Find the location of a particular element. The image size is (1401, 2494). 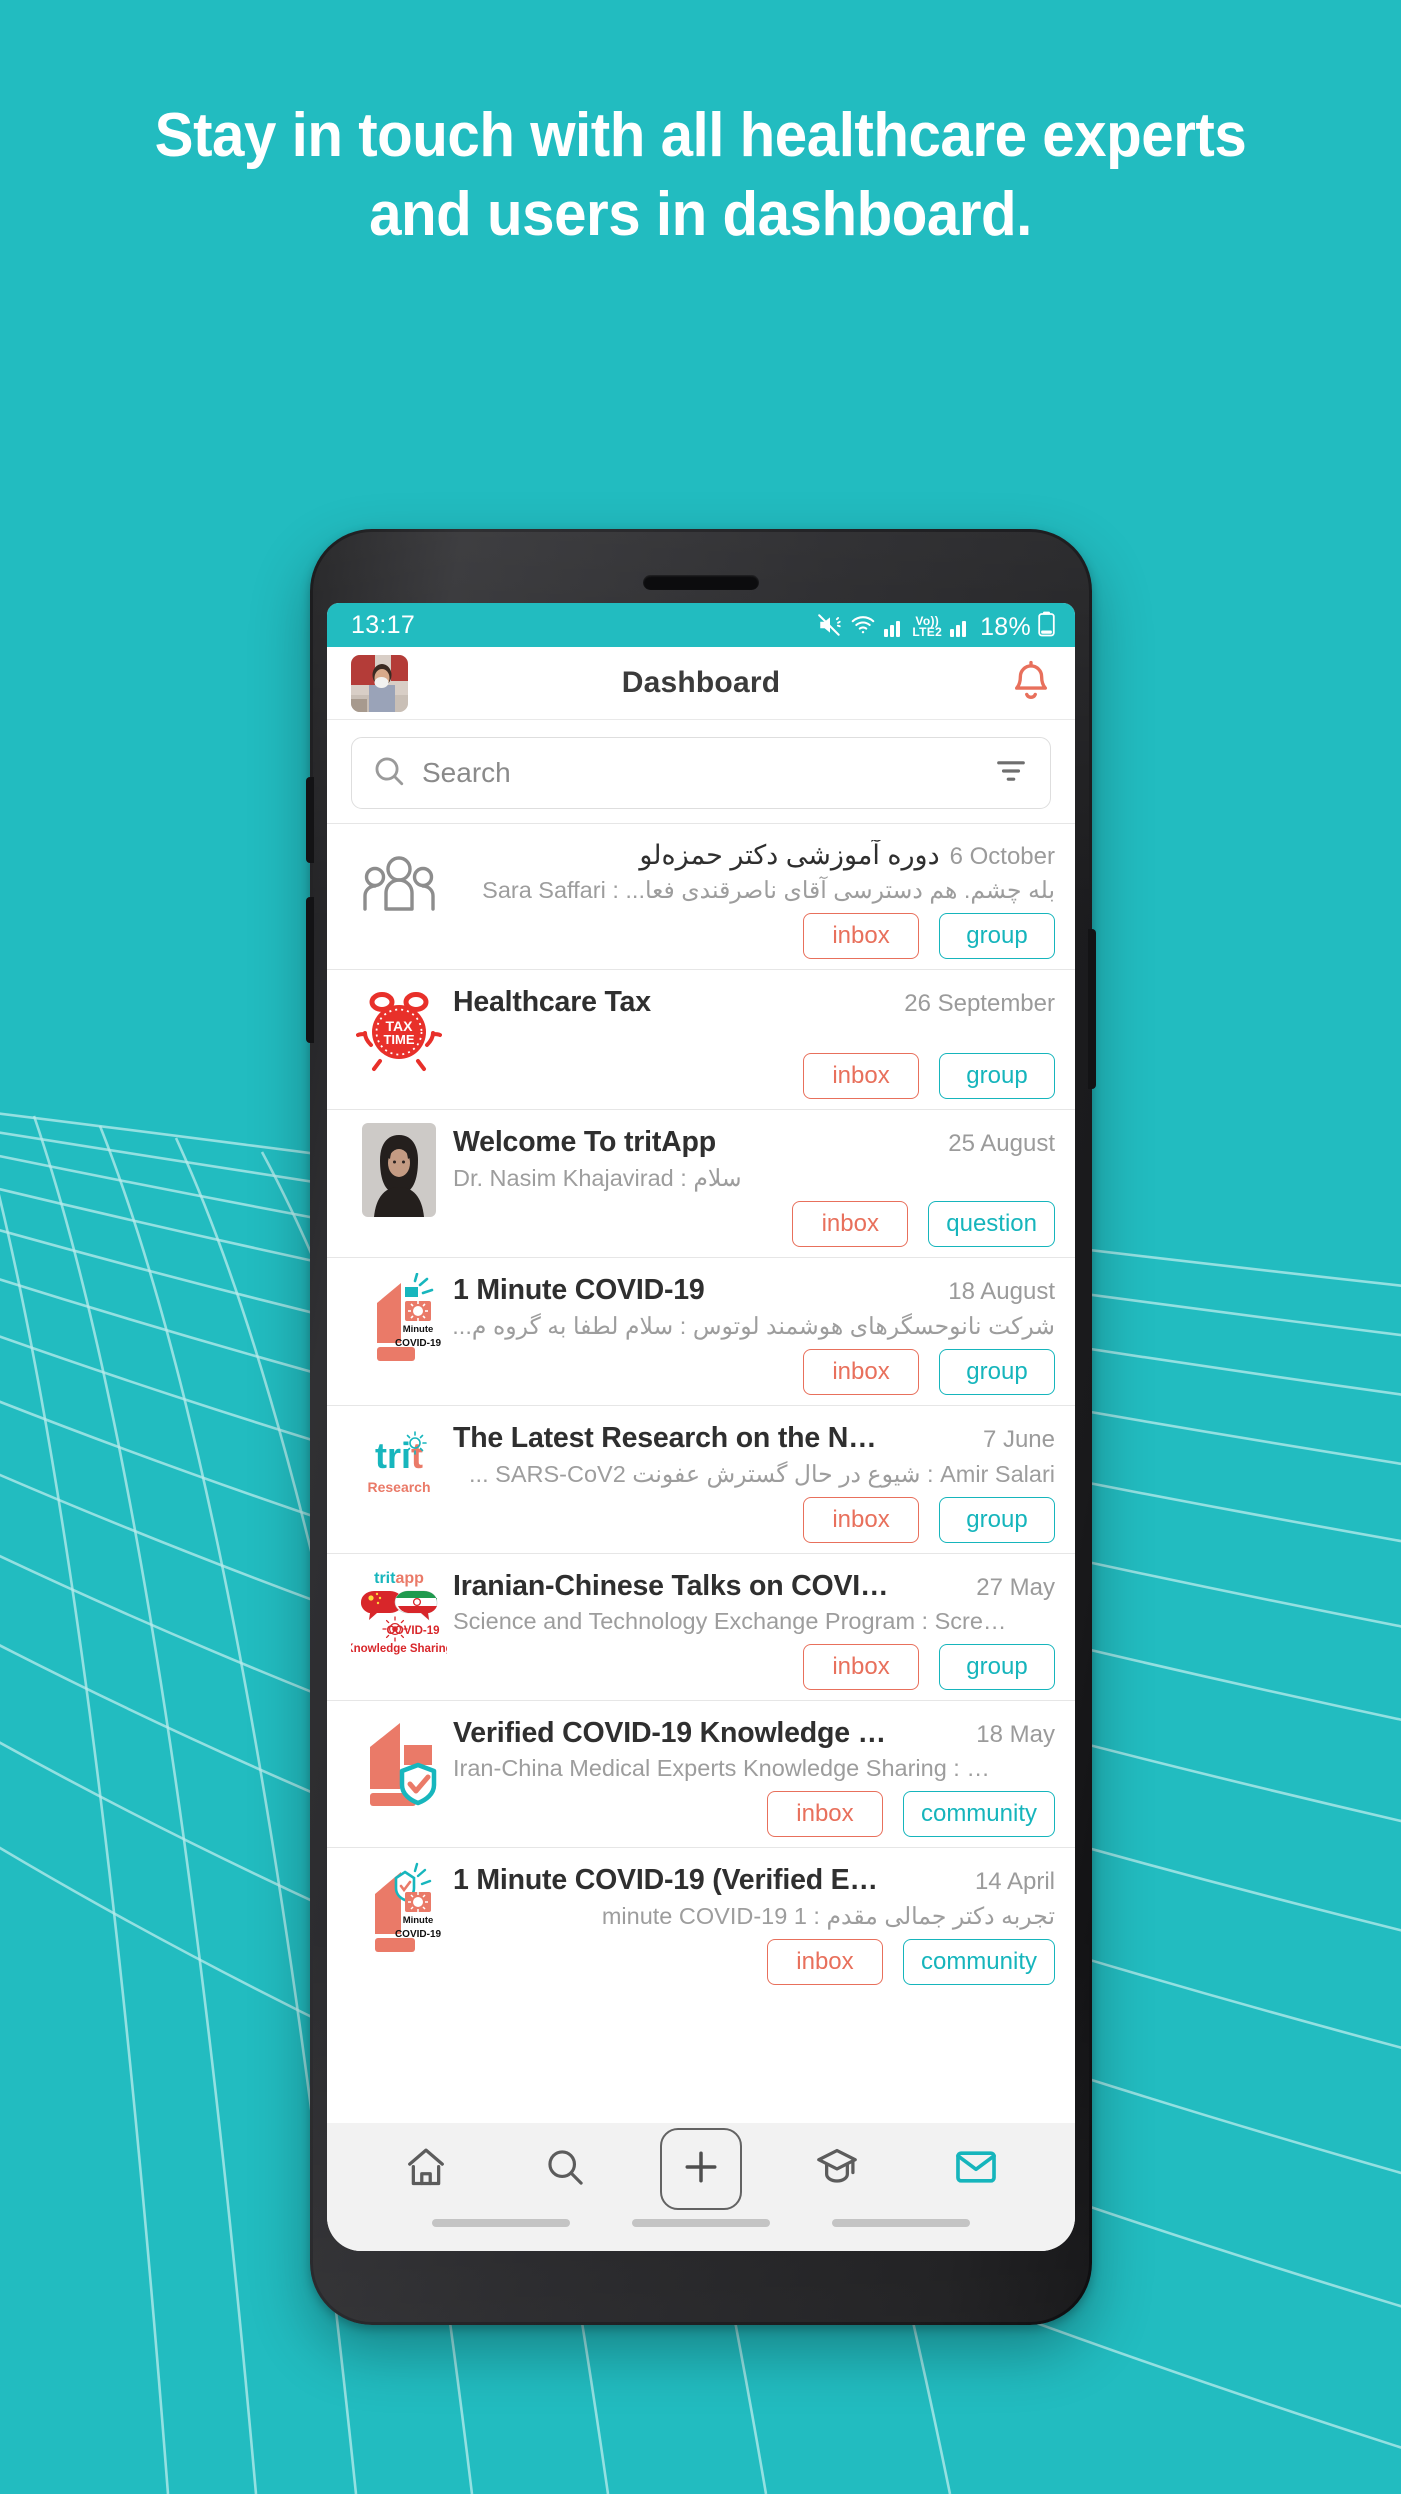

list-item-date: 14 April is located at coordinates (1014, 1881).